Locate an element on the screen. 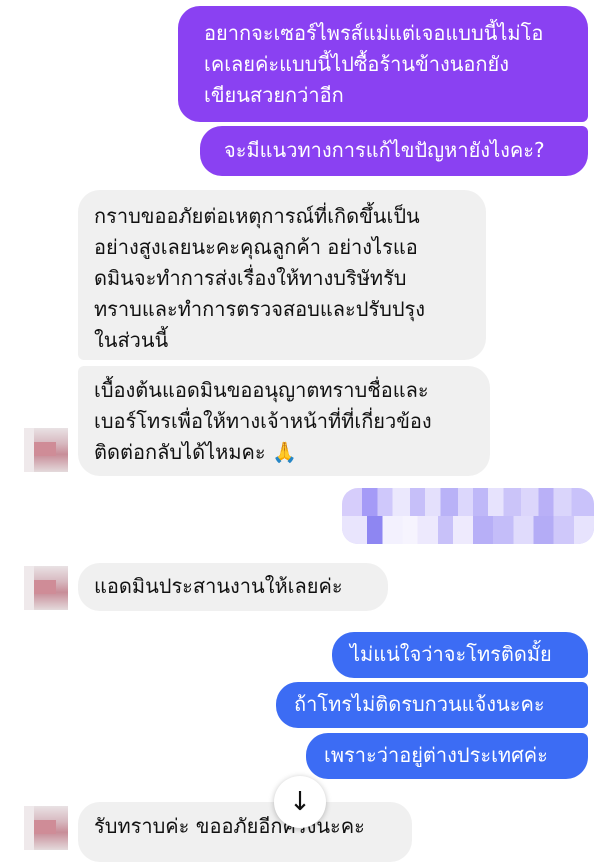  outgoing-message: ถ้าโทรไม่ติดรบกวนแจ้งนะคะ is located at coordinates (432, 705).